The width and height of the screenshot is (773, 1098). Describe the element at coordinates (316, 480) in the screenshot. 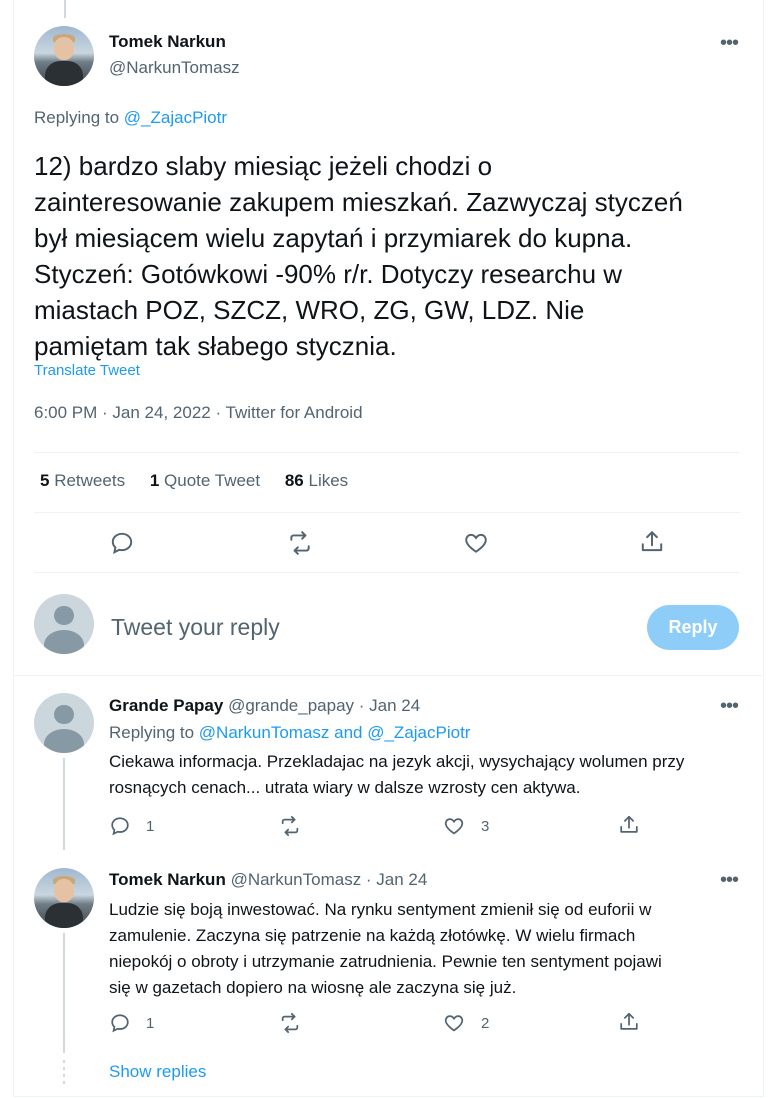

I see `likes-stat: 86 Likes` at that location.